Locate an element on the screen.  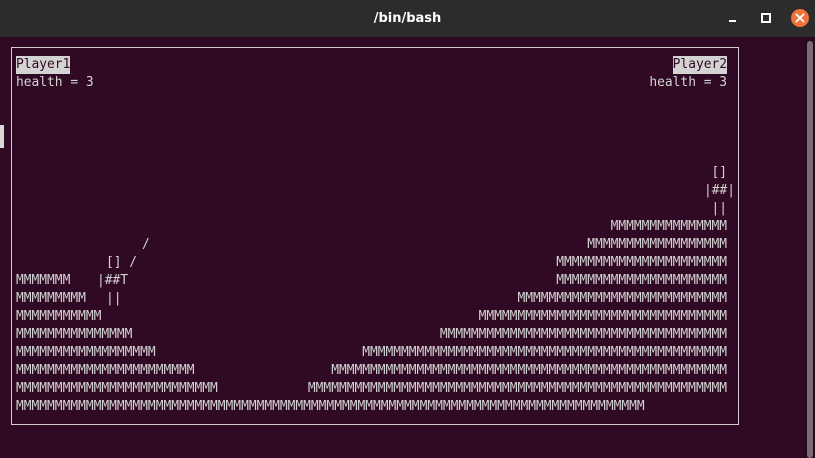
terrain-left-row: MMMMMMMMM is located at coordinates (51, 298).